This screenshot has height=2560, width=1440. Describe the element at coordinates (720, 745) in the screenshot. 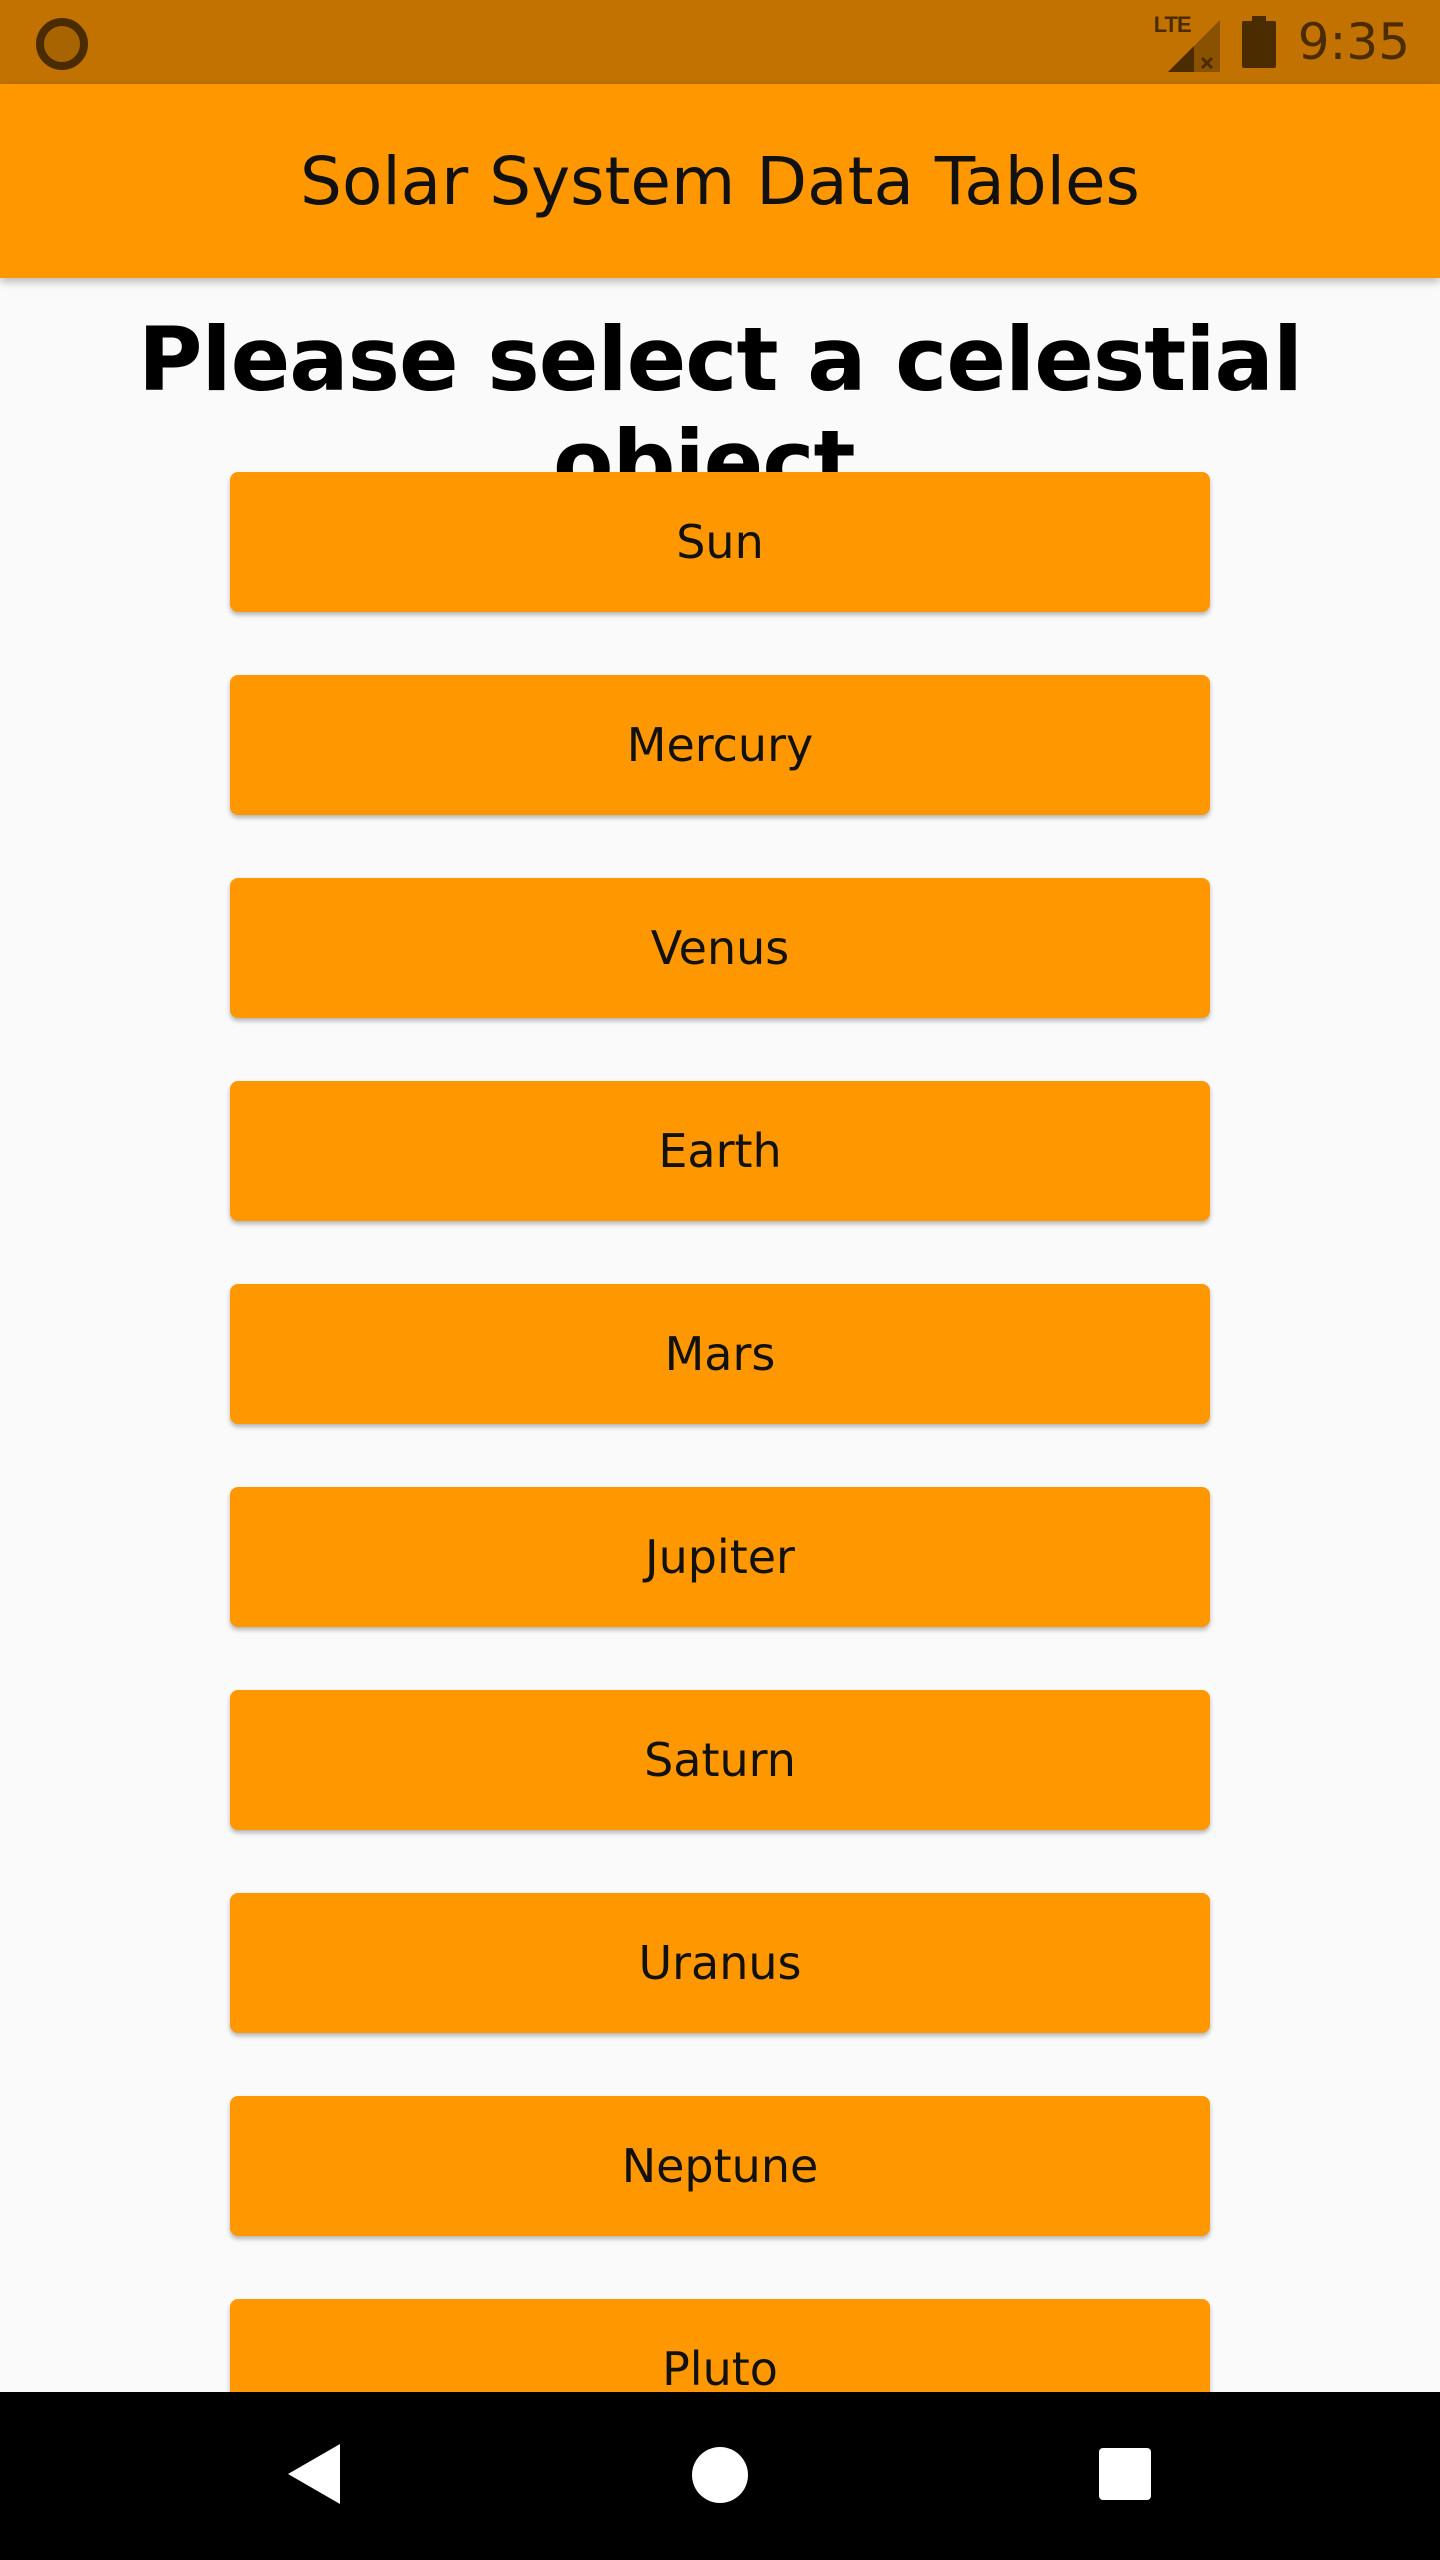

I see `mercury-button: Mercury` at that location.